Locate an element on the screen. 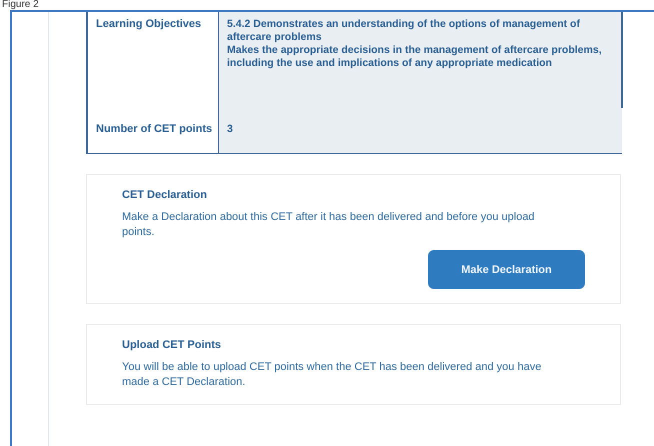  card-title: Upload CET Points is located at coordinates (172, 345).